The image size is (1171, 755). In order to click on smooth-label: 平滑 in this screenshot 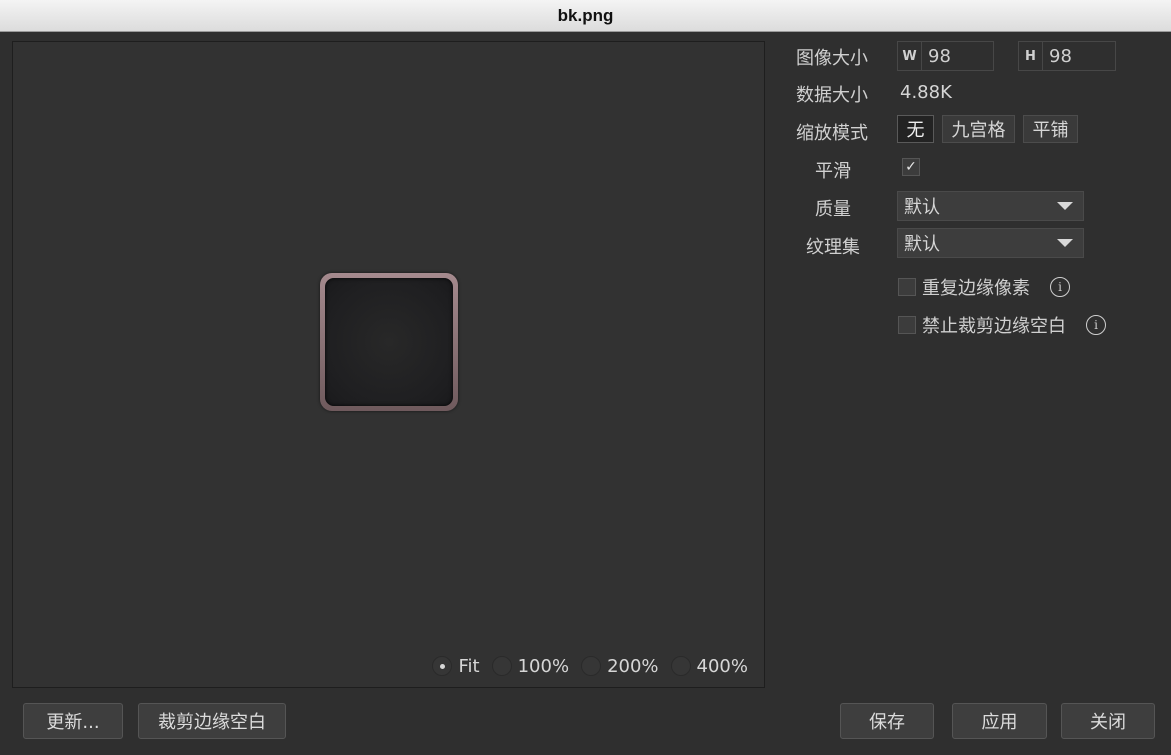, I will do `click(833, 171)`.